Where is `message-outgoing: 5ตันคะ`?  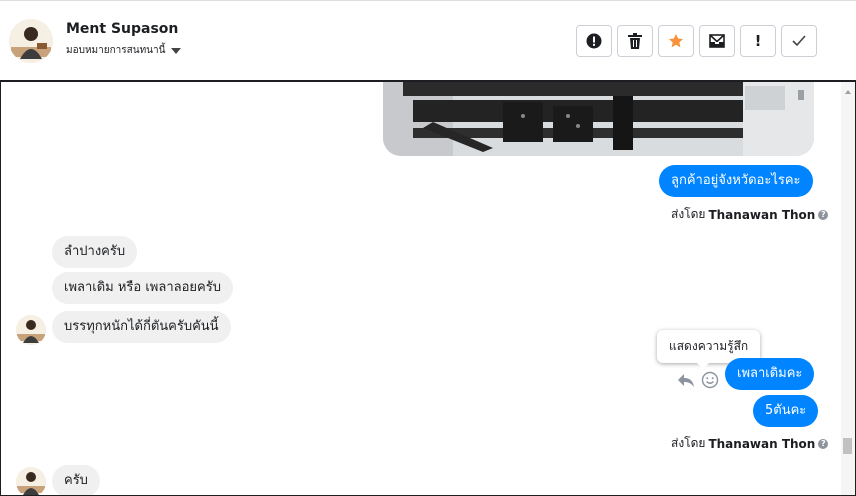
message-outgoing: 5ตันคะ is located at coordinates (786, 411).